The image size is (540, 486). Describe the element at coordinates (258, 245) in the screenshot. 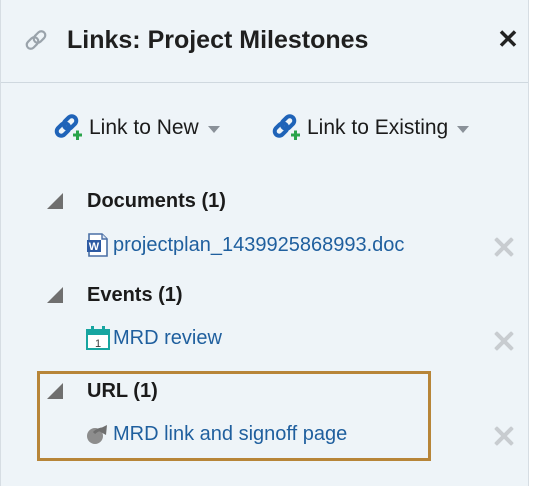

I see `document-link: projectplan_1439925868993.doc` at that location.